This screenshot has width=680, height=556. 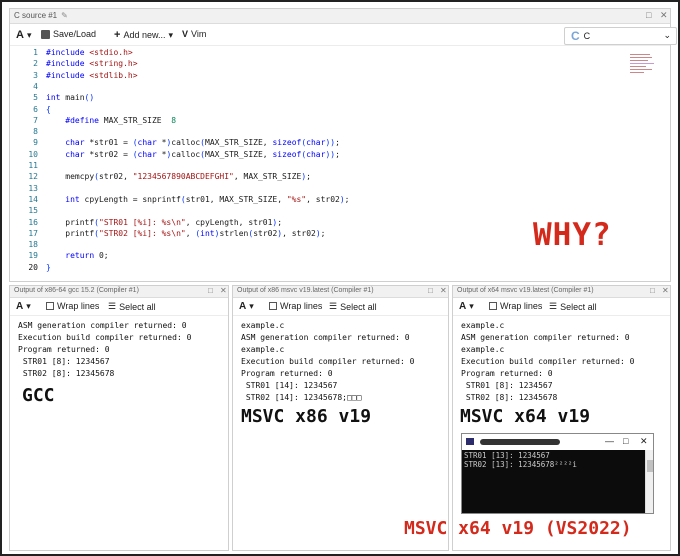 I want to click on minimap, so click(x=643, y=66).